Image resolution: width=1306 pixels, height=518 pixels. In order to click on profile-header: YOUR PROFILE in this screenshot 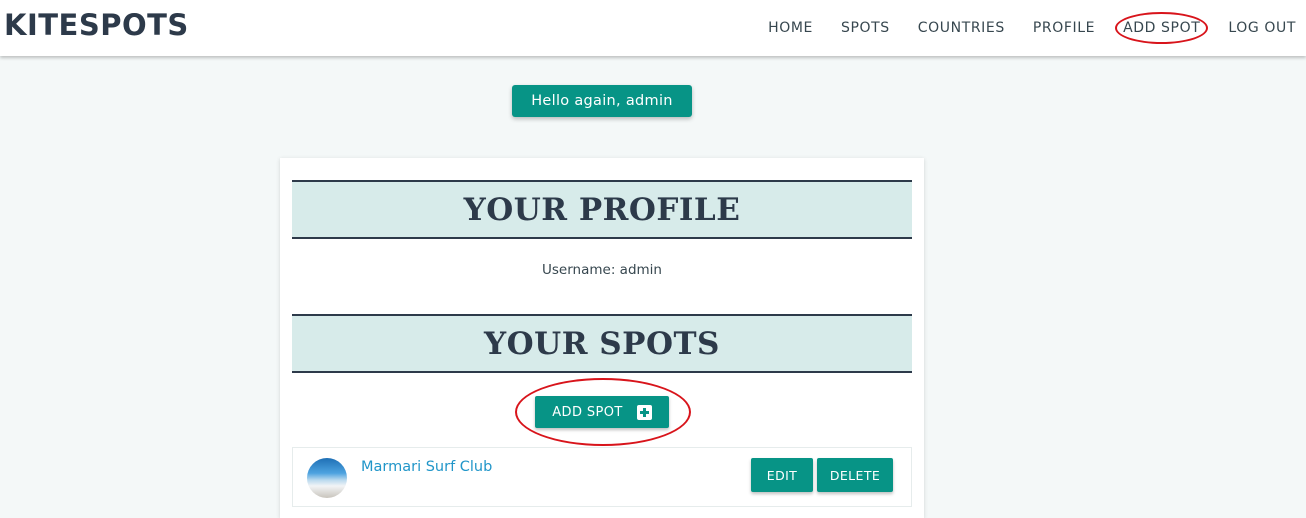, I will do `click(602, 209)`.